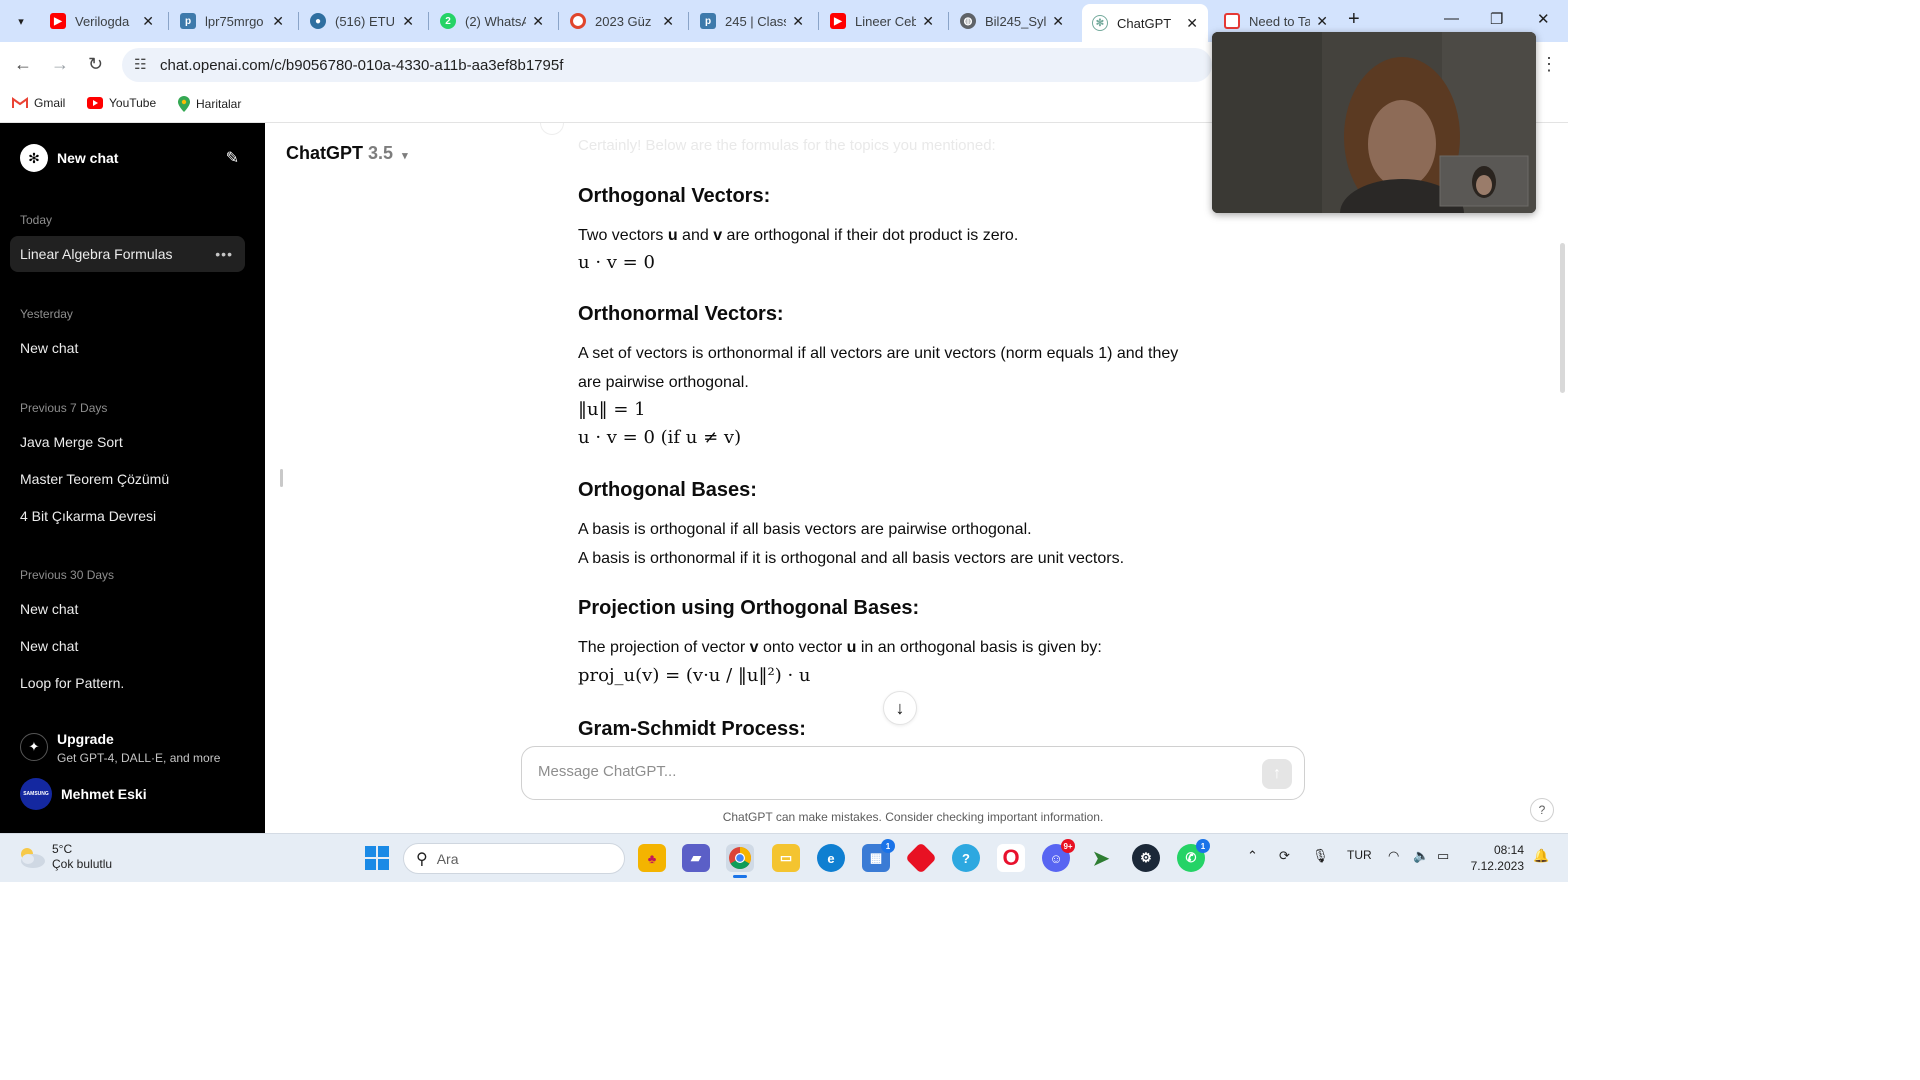 The width and height of the screenshot is (1920, 1080). I want to click on wifi-icon: ◠, so click(1393, 856).